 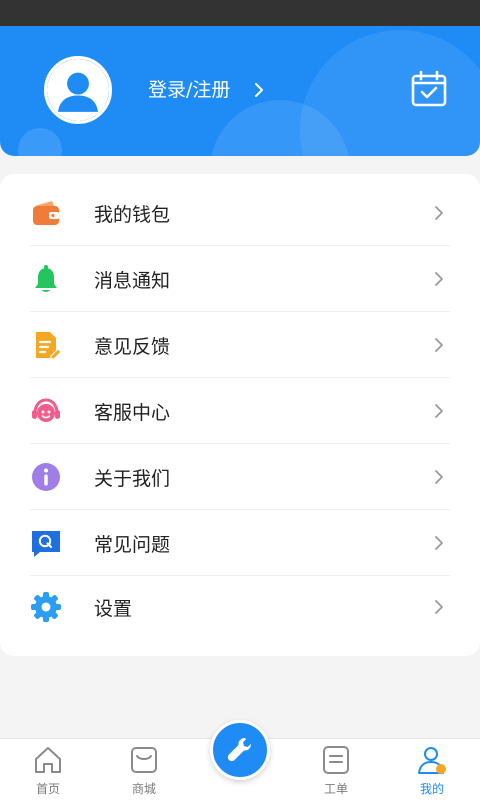 What do you see at coordinates (240, 213) in the screenshot?
I see `menu-item-wallet: 我的钱包` at bounding box center [240, 213].